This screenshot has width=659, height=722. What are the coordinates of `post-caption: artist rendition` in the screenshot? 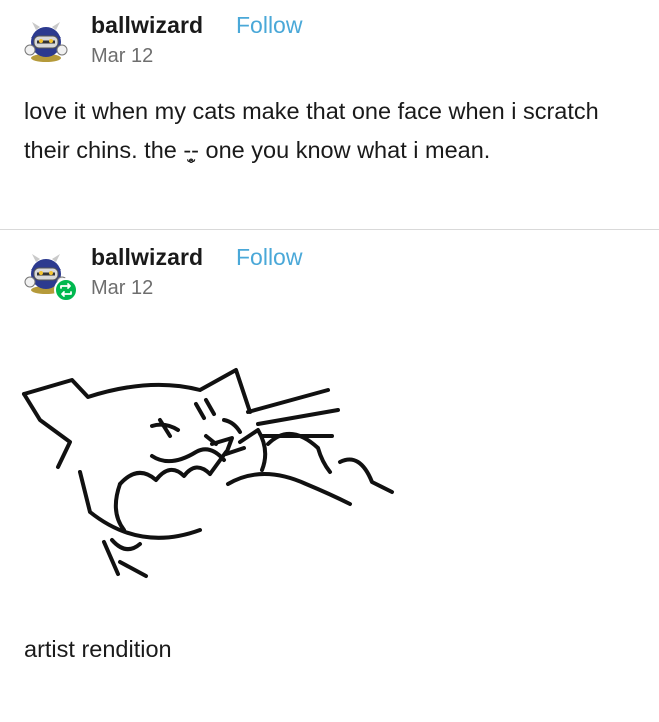 It's located at (98, 649).